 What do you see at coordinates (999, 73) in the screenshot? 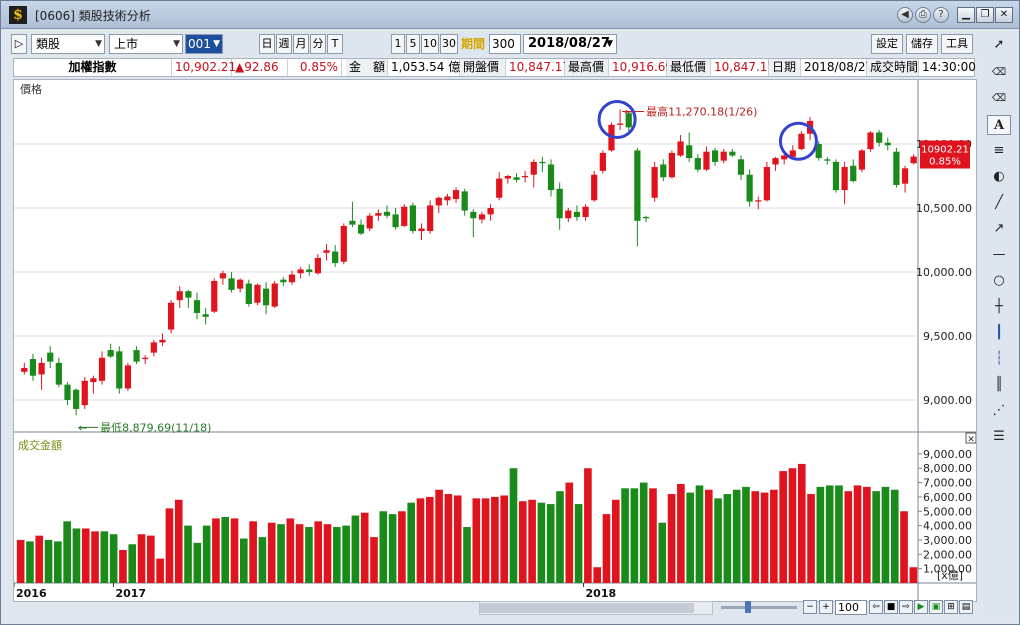
I see `erase-one-icon: ⌫` at bounding box center [999, 73].